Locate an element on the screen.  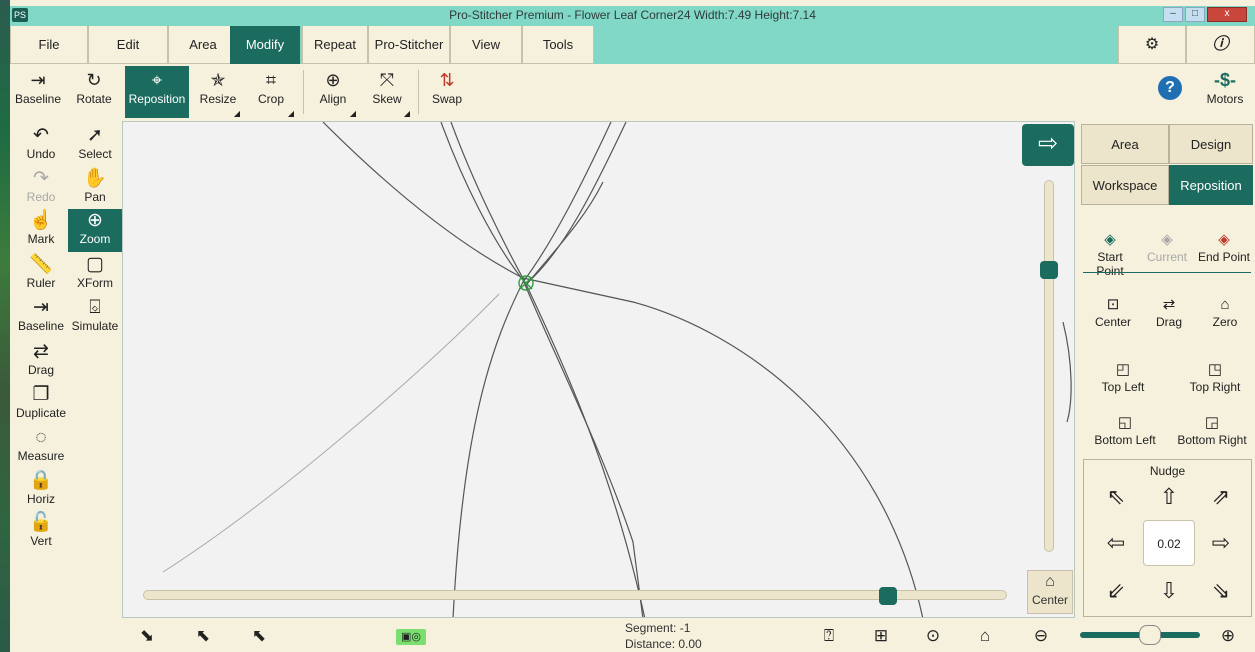
arrow-right-icon: ⇨ is located at coordinates (1048, 145).